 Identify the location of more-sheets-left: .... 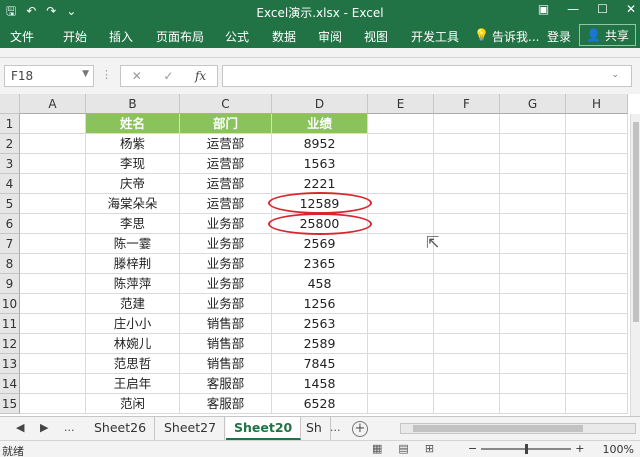
(69, 427).